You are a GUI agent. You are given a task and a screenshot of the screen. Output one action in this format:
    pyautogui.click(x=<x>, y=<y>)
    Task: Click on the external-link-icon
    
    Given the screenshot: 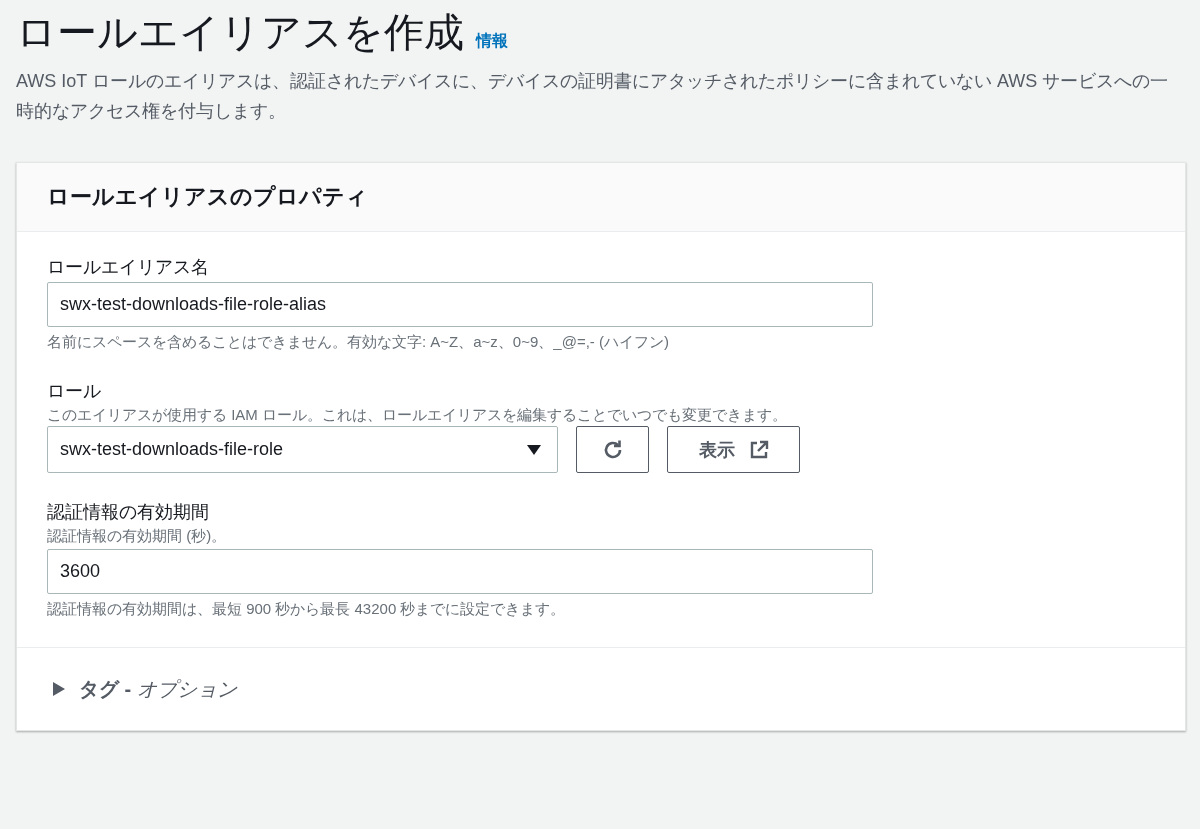 What is the action you would take?
    pyautogui.click(x=758, y=449)
    